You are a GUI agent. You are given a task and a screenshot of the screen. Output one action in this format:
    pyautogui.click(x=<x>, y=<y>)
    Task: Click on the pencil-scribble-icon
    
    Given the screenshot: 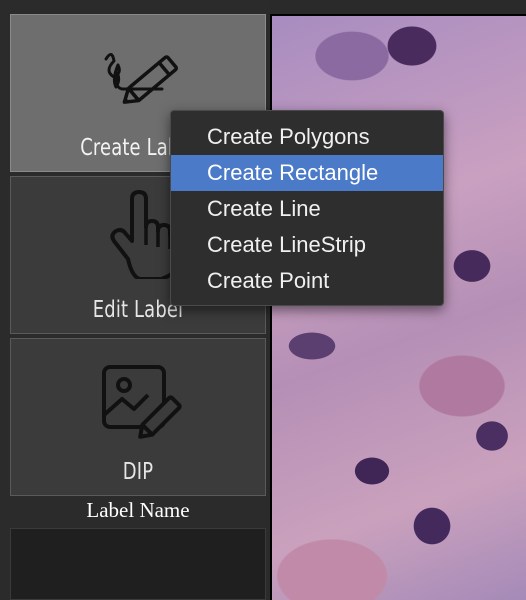 What is the action you would take?
    pyautogui.click(x=141, y=78)
    